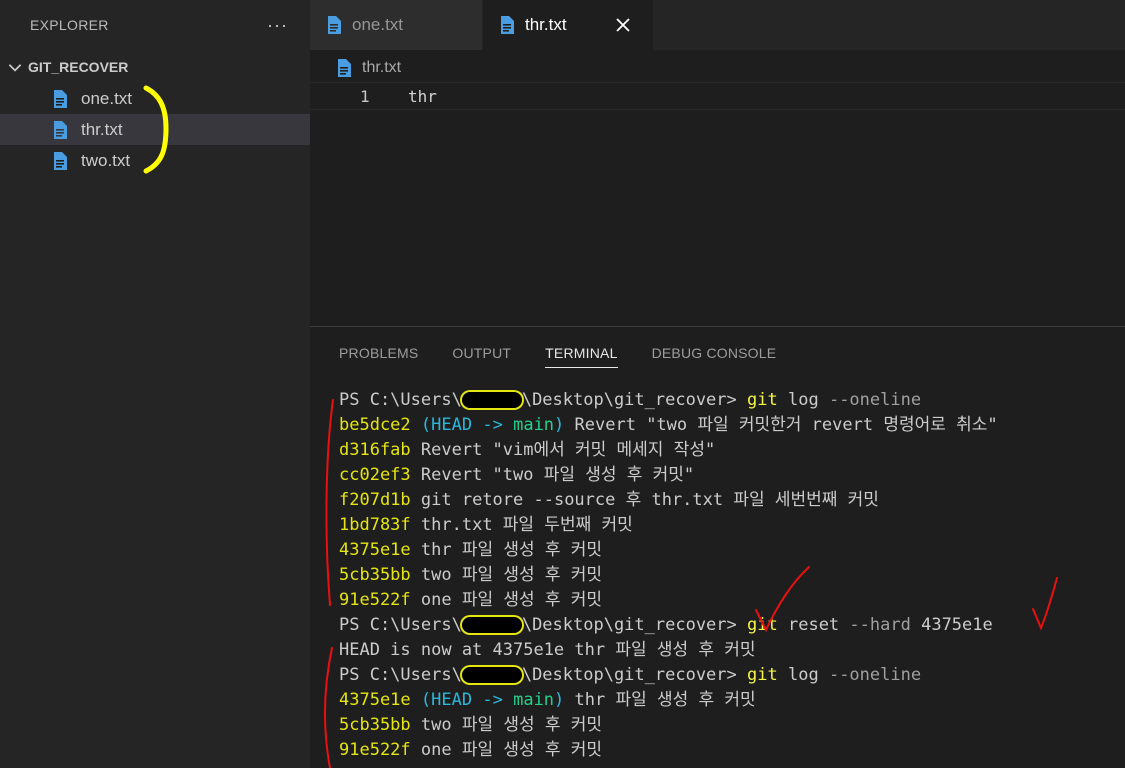  Describe the element at coordinates (581, 356) in the screenshot. I see `tab-terminal: TERMINAL` at that location.